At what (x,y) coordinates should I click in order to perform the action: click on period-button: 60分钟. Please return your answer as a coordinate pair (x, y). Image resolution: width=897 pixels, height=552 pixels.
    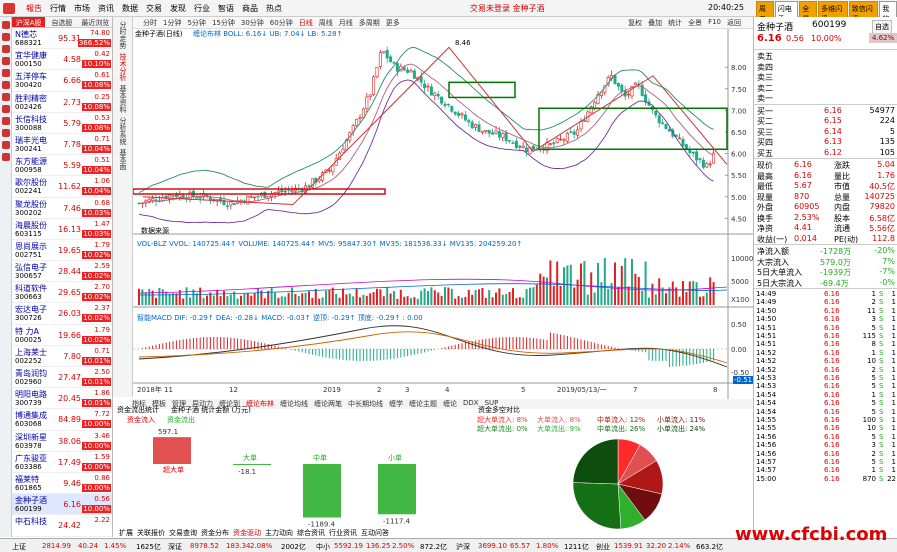
    Looking at the image, I should click on (281, 23).